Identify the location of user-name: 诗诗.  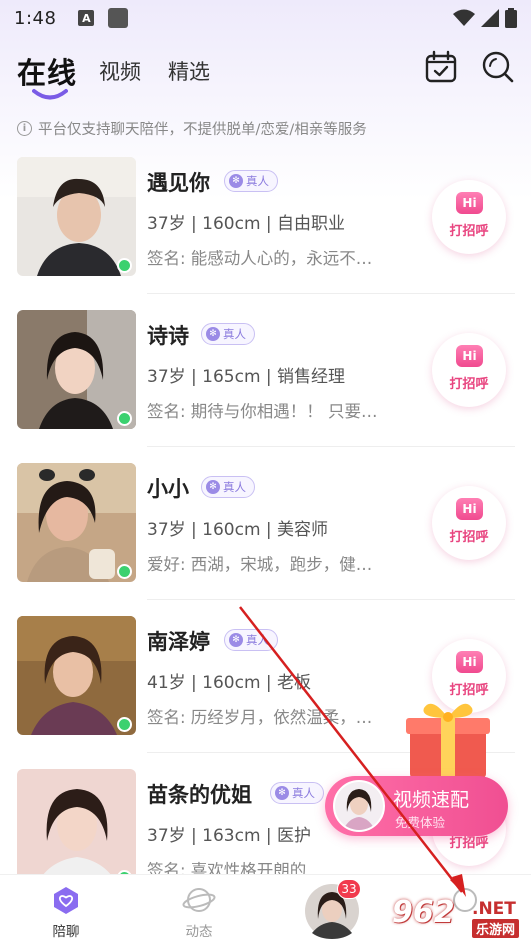
(168, 336).